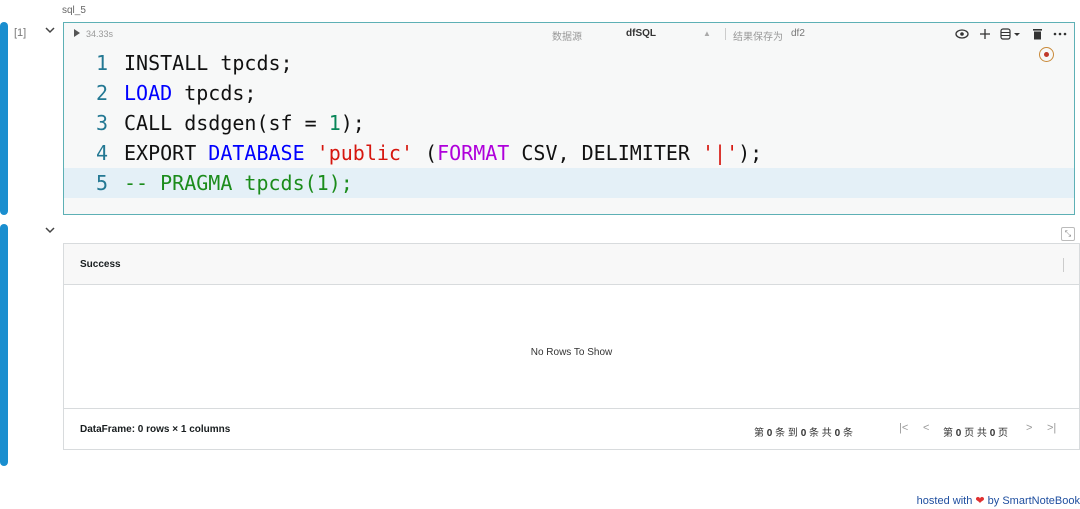  I want to click on save-as-label: 结果保存为, so click(758, 37).